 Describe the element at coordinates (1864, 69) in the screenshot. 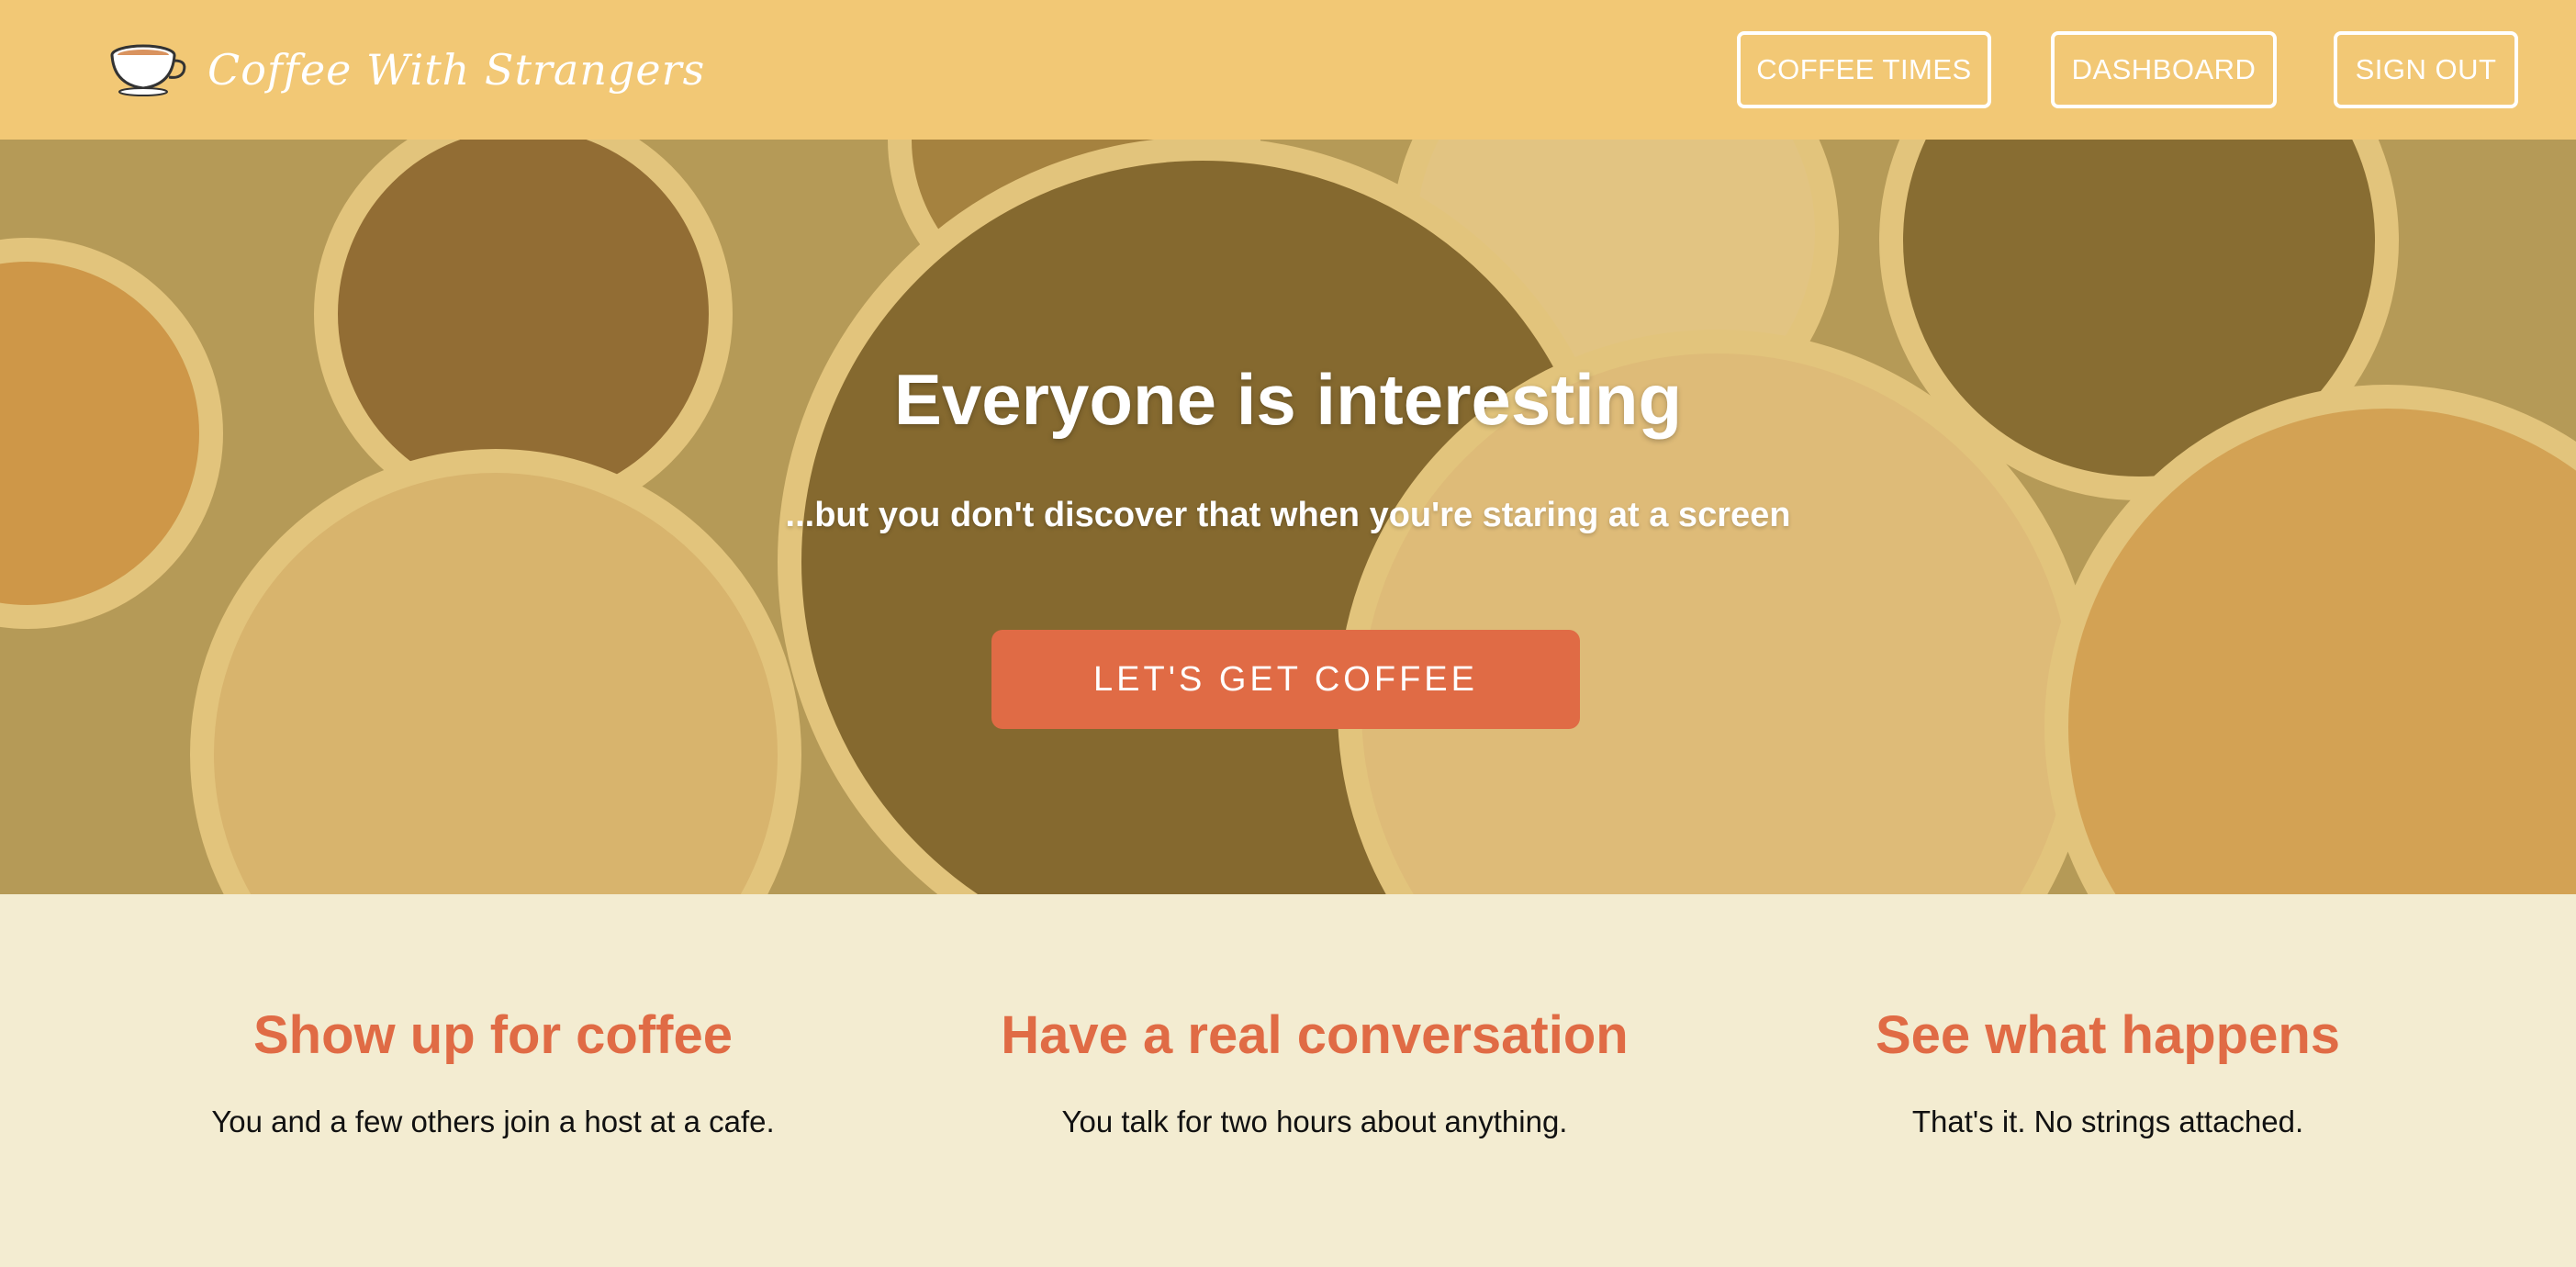

I see `coffee-times-button: COFFEE TIMES` at that location.